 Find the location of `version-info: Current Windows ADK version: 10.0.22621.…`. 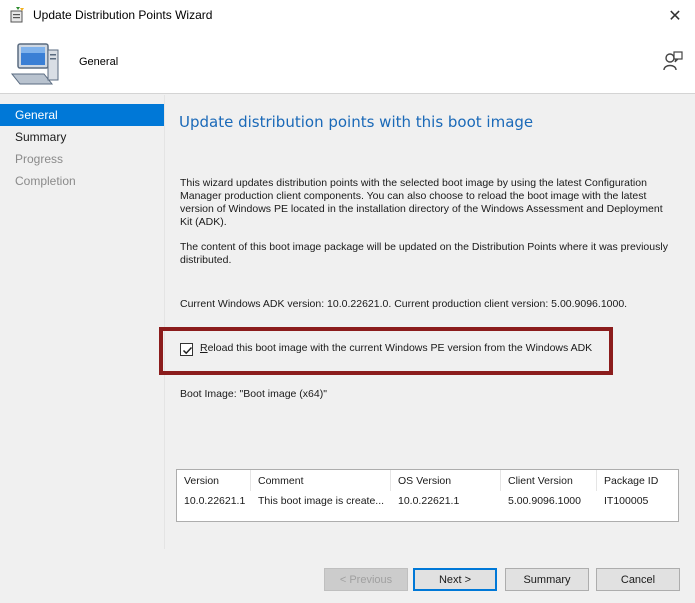

version-info: Current Windows ADK version: 10.0.22621.… is located at coordinates (404, 304).